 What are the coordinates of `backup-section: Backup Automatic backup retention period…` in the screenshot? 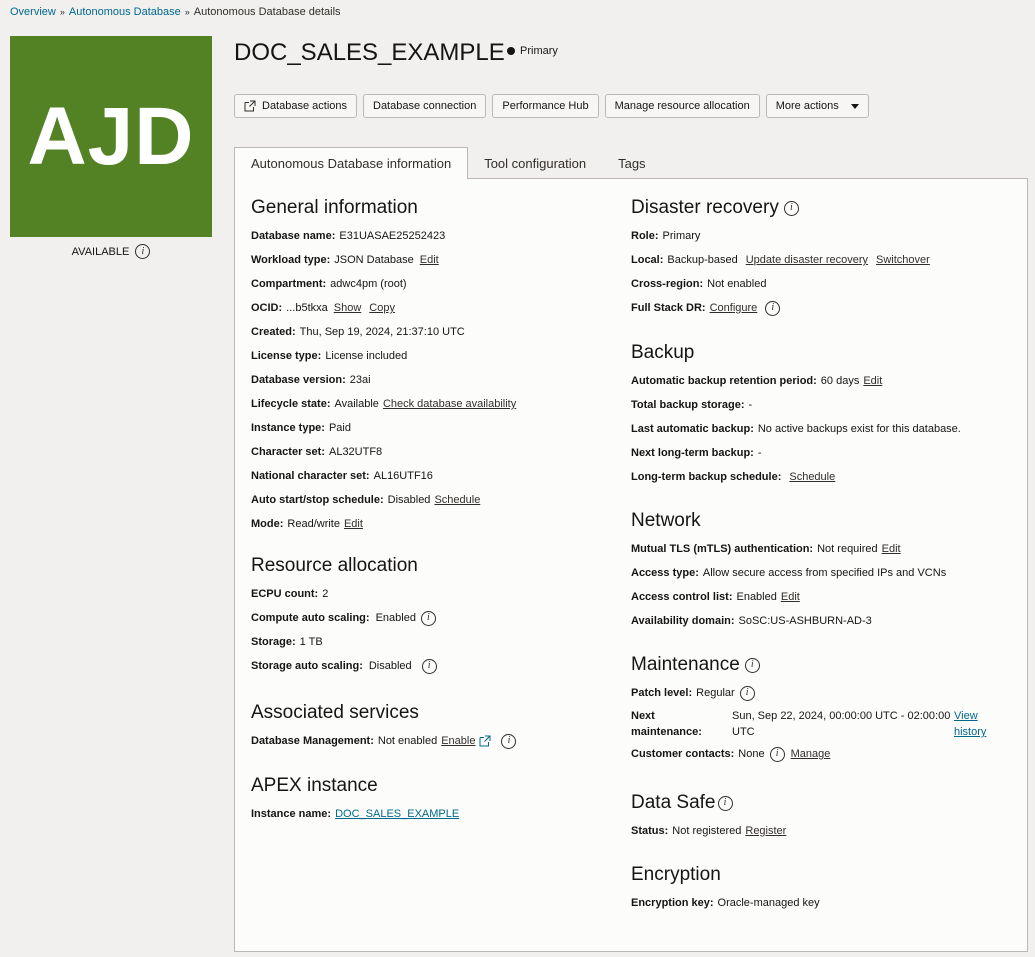 It's located at (821, 415).